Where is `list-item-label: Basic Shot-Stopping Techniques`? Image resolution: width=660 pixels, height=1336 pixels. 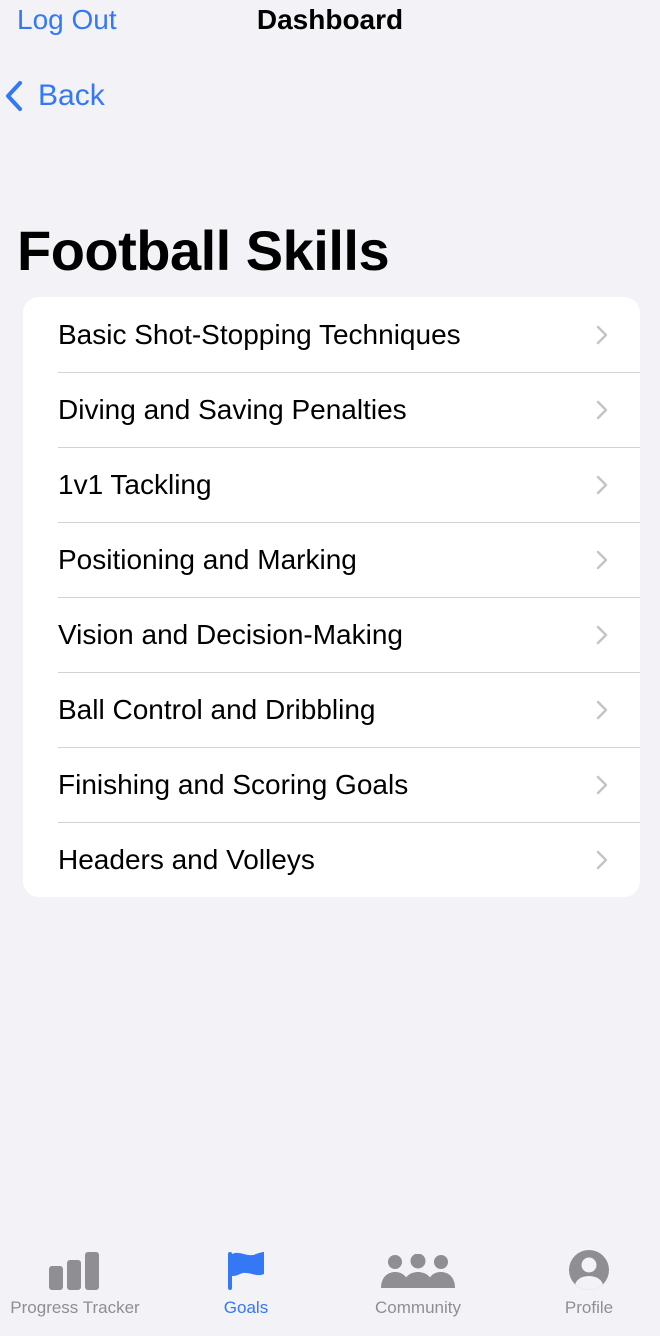
list-item-label: Basic Shot-Stopping Techniques is located at coordinates (259, 334).